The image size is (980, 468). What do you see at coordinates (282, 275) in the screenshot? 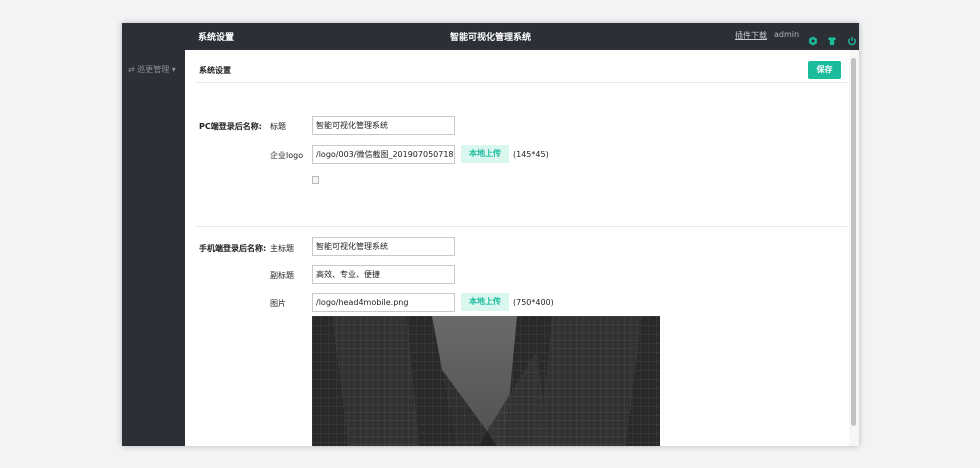
I see `mobile-subtitle-label: 副标题` at bounding box center [282, 275].